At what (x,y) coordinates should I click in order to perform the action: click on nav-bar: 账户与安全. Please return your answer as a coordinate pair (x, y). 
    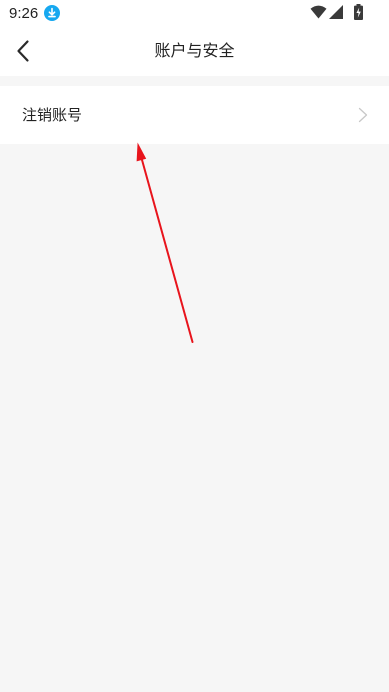
    Looking at the image, I should click on (194, 52).